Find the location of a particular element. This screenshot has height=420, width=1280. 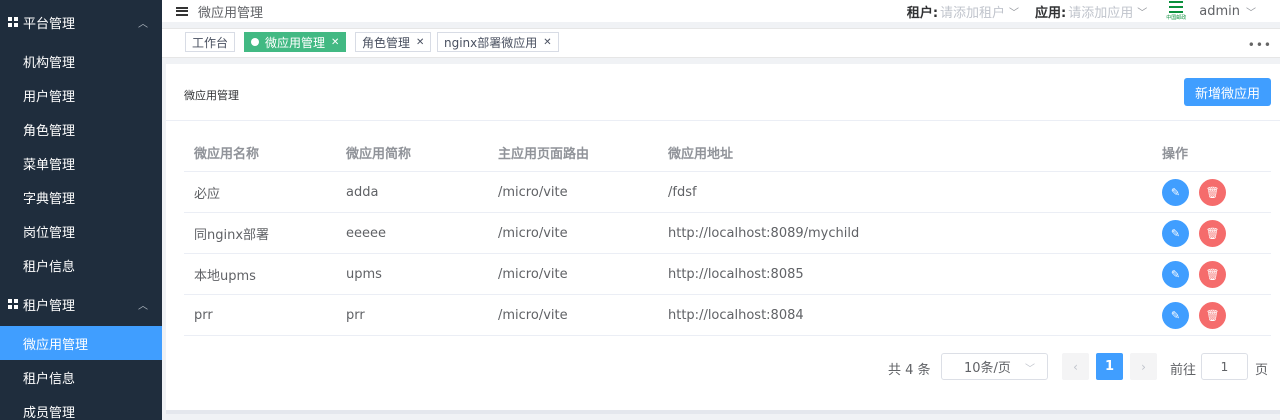

goto-label: 前往 is located at coordinates (1183, 370).